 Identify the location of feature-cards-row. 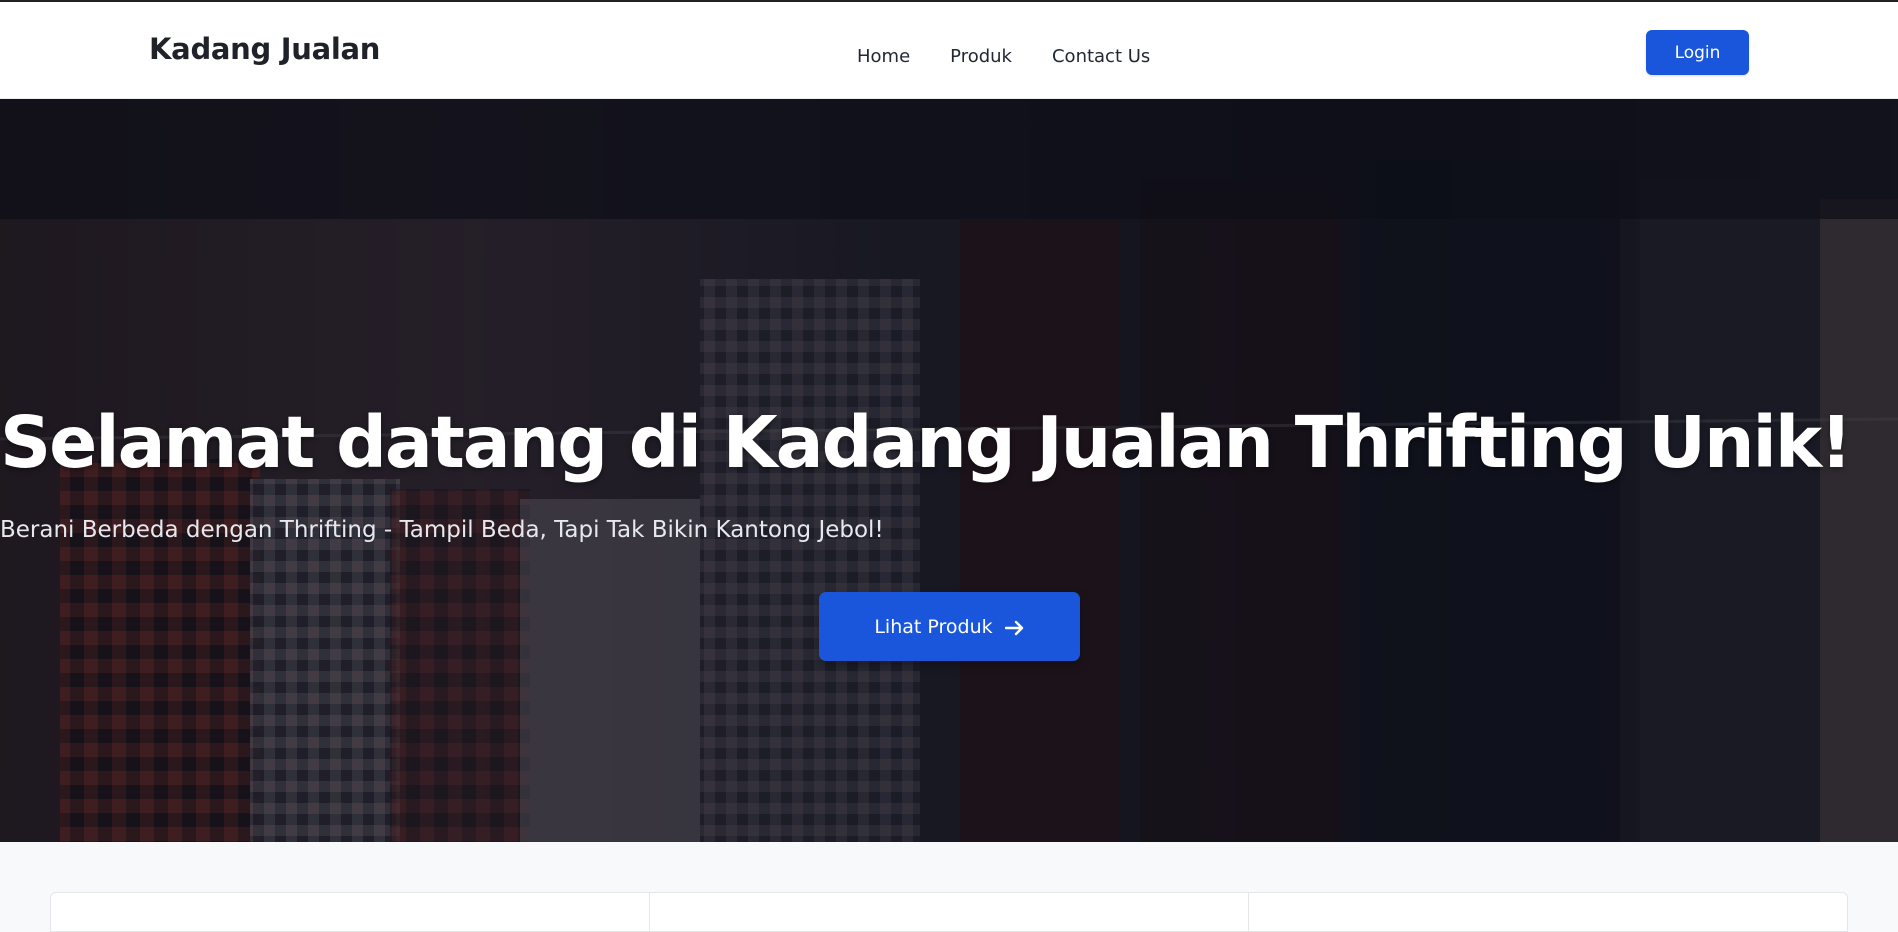
(949, 912).